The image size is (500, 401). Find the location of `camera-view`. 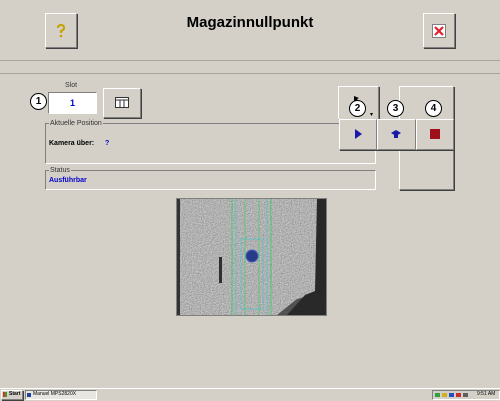

camera-view is located at coordinates (251, 257).